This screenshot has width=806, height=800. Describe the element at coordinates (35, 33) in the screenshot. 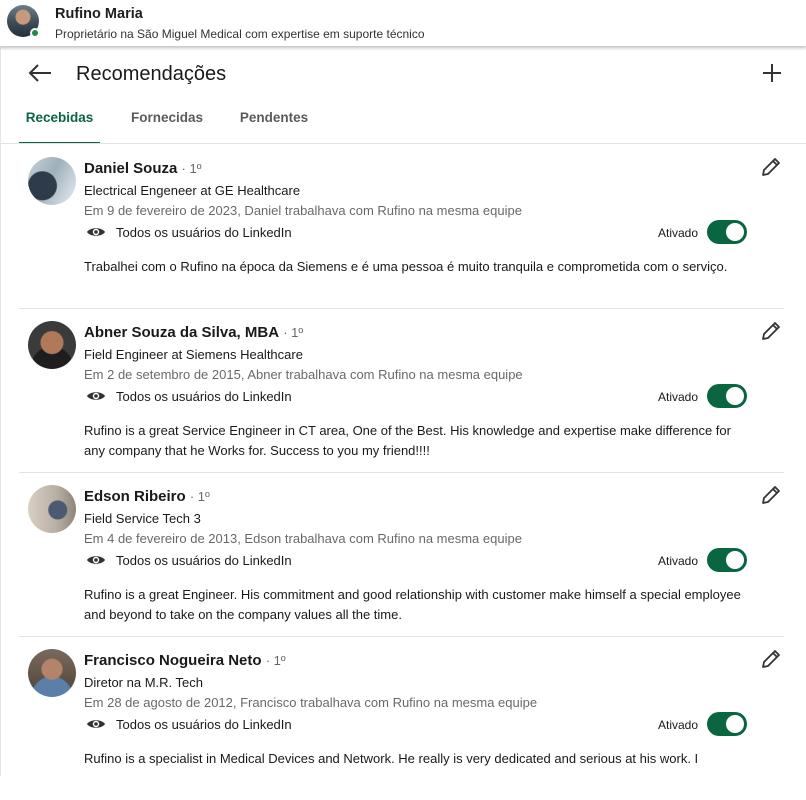

I see `online-status-indicator` at that location.